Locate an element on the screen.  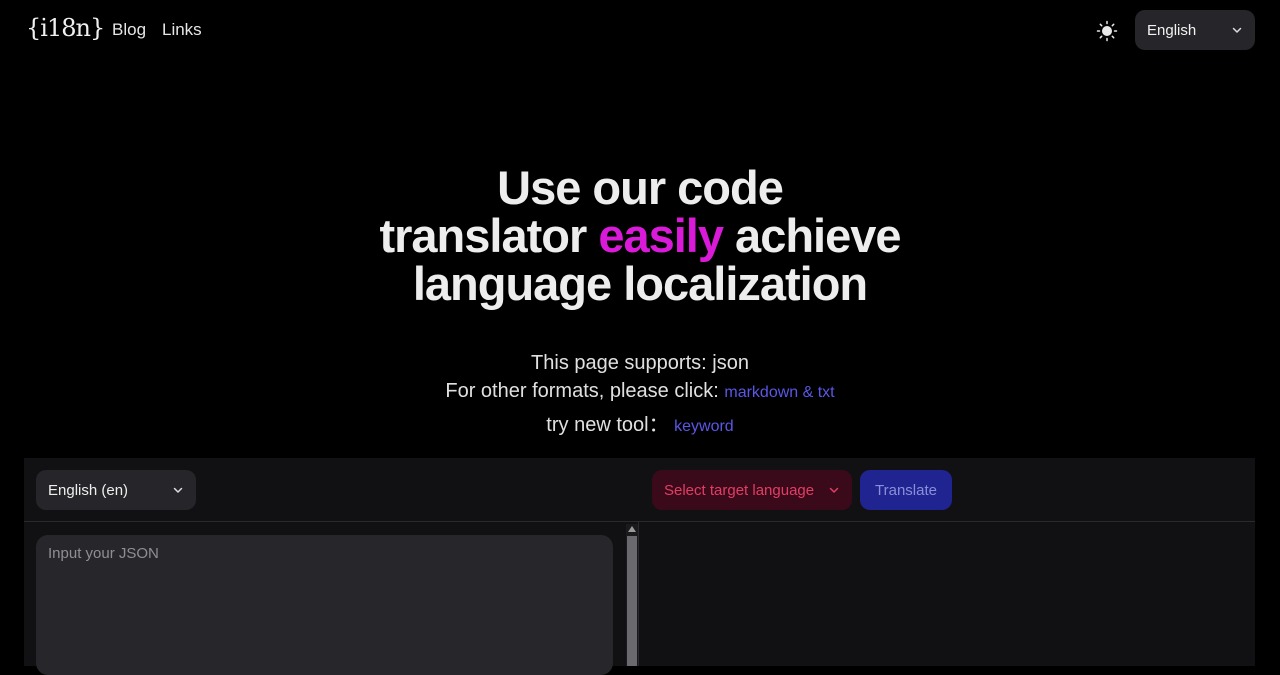
hero-line-1: Use our code is located at coordinates (640, 187).